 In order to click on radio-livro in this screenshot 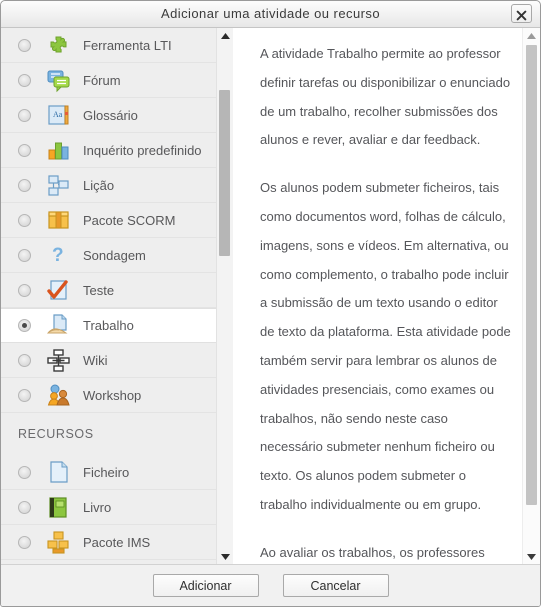, I will do `click(24, 507)`.